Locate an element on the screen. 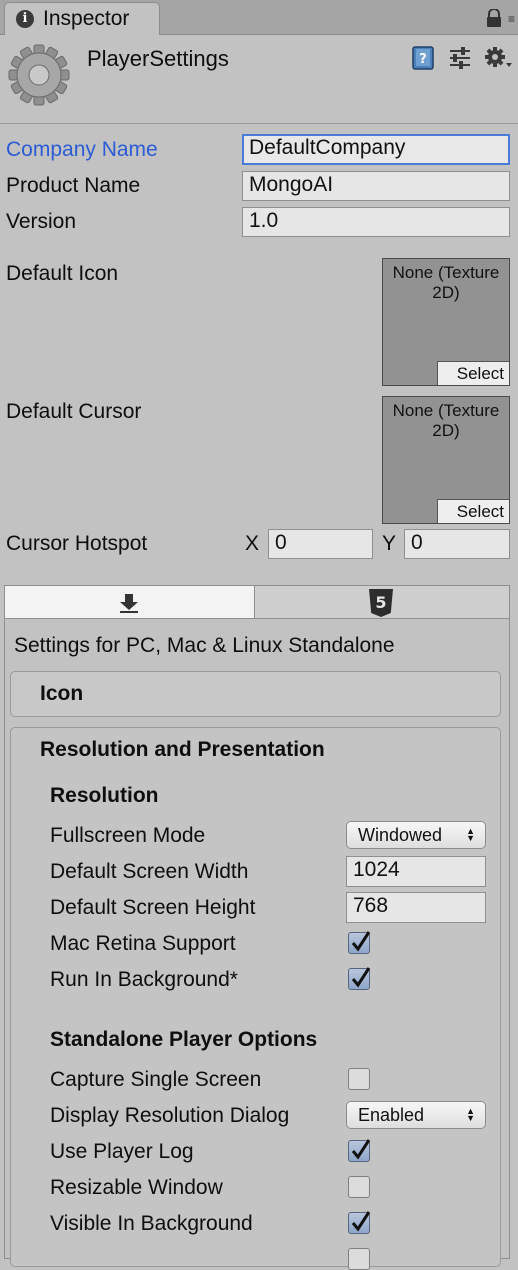  menu-icon: ≡ is located at coordinates (511, 19).